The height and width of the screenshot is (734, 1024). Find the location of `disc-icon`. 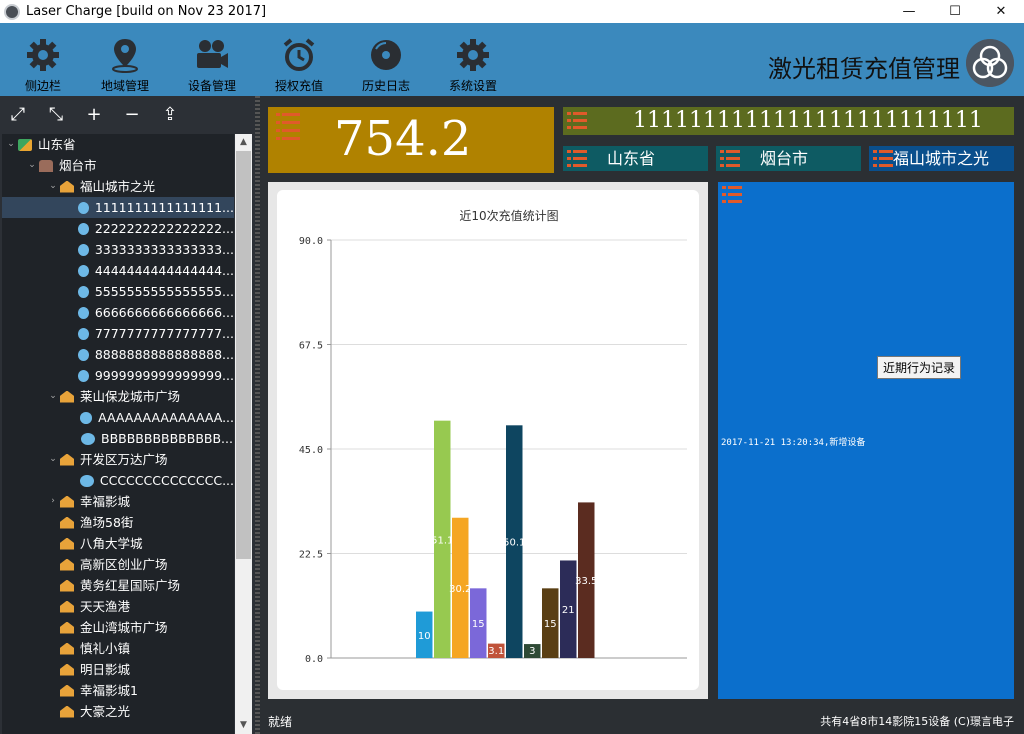

disc-icon is located at coordinates (386, 55).